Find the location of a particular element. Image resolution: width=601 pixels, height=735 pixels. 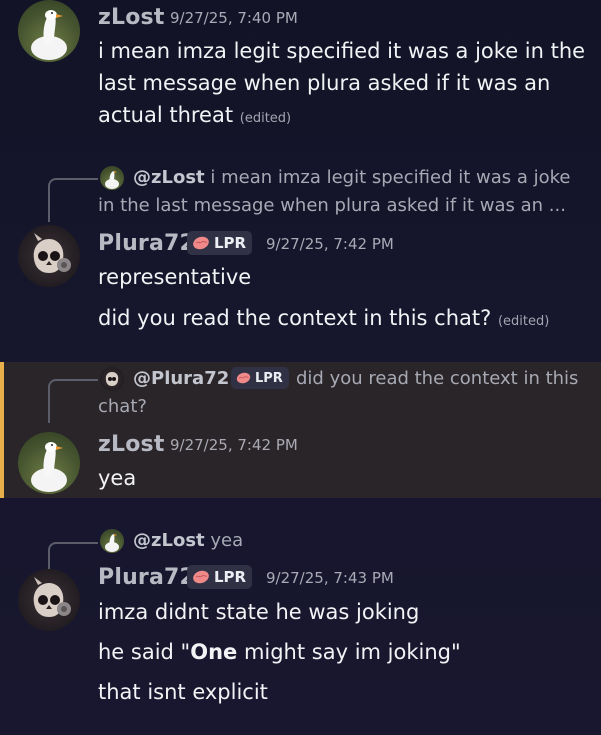

quote-strong: One is located at coordinates (214, 652).